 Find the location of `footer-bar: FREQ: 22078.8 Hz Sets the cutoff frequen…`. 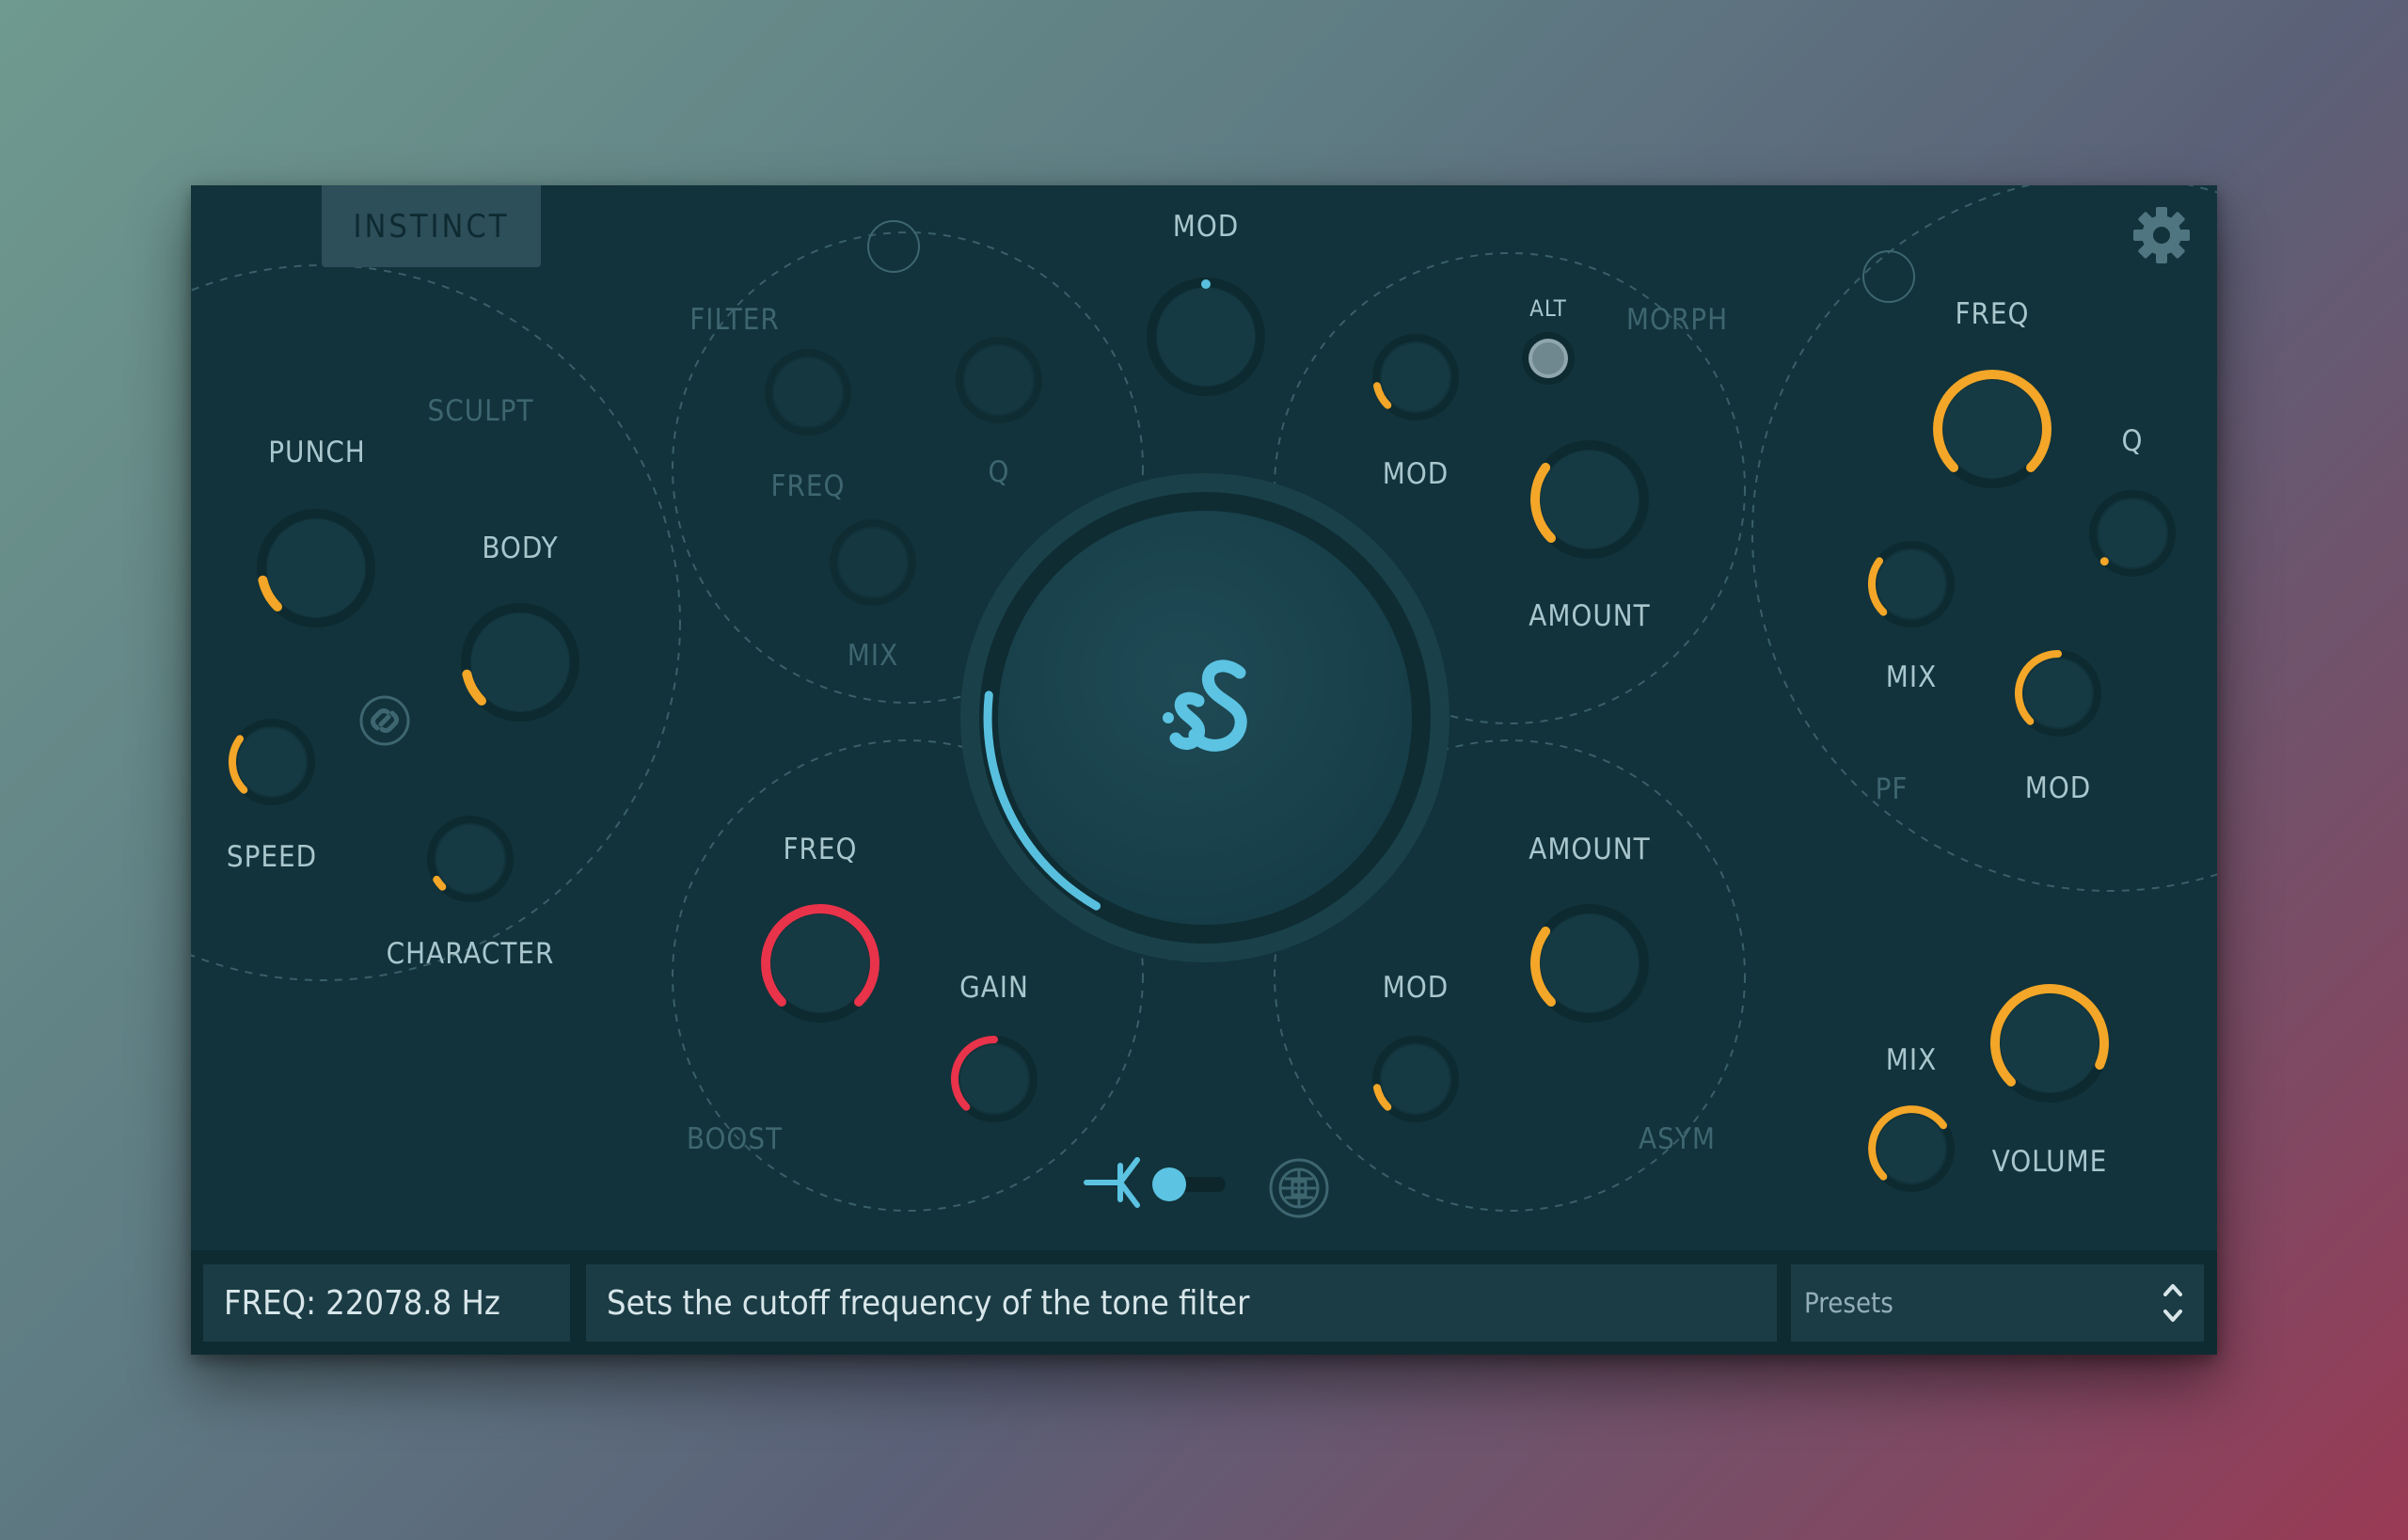

footer-bar: FREQ: 22078.8 Hz Sets the cutoff frequen… is located at coordinates (1204, 1302).